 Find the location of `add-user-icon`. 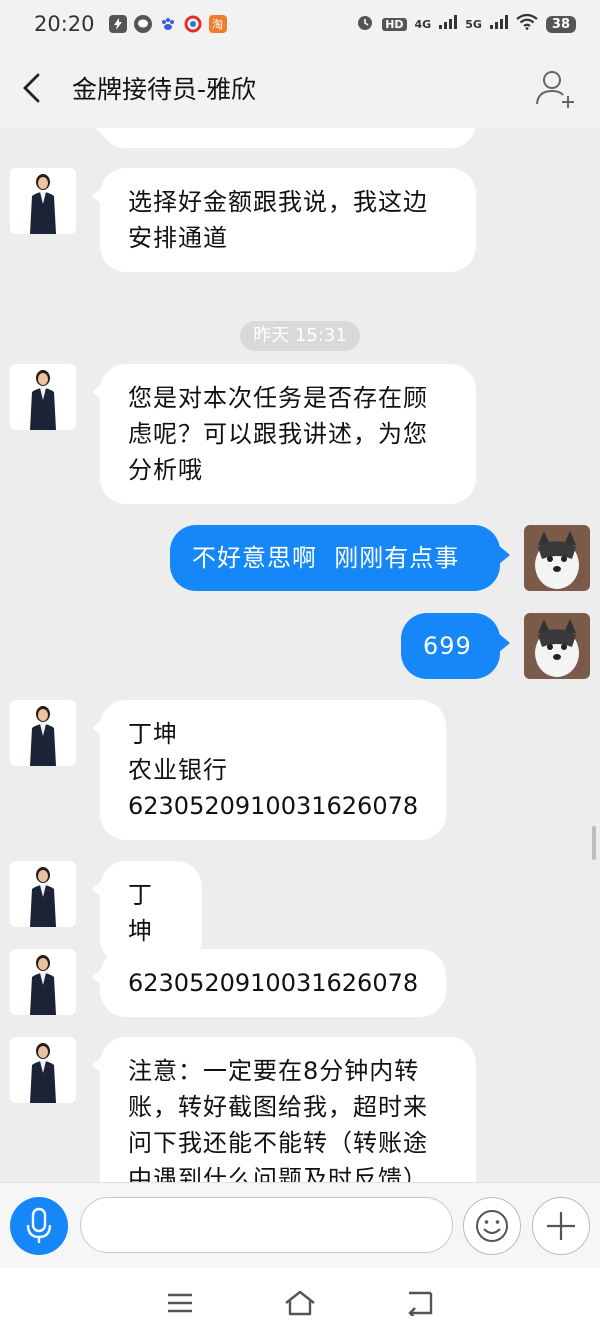

add-user-icon is located at coordinates (555, 89).